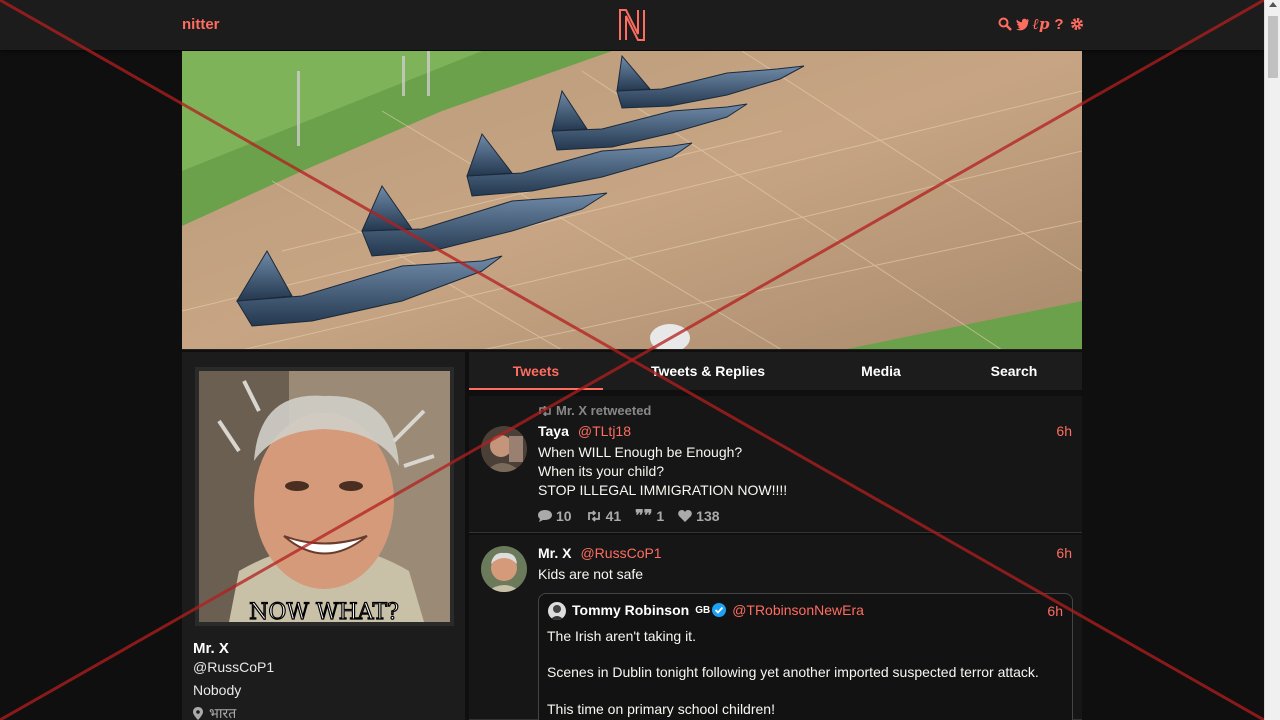 This screenshot has height=720, width=1280. I want to click on location-pin-icon, so click(198, 713).